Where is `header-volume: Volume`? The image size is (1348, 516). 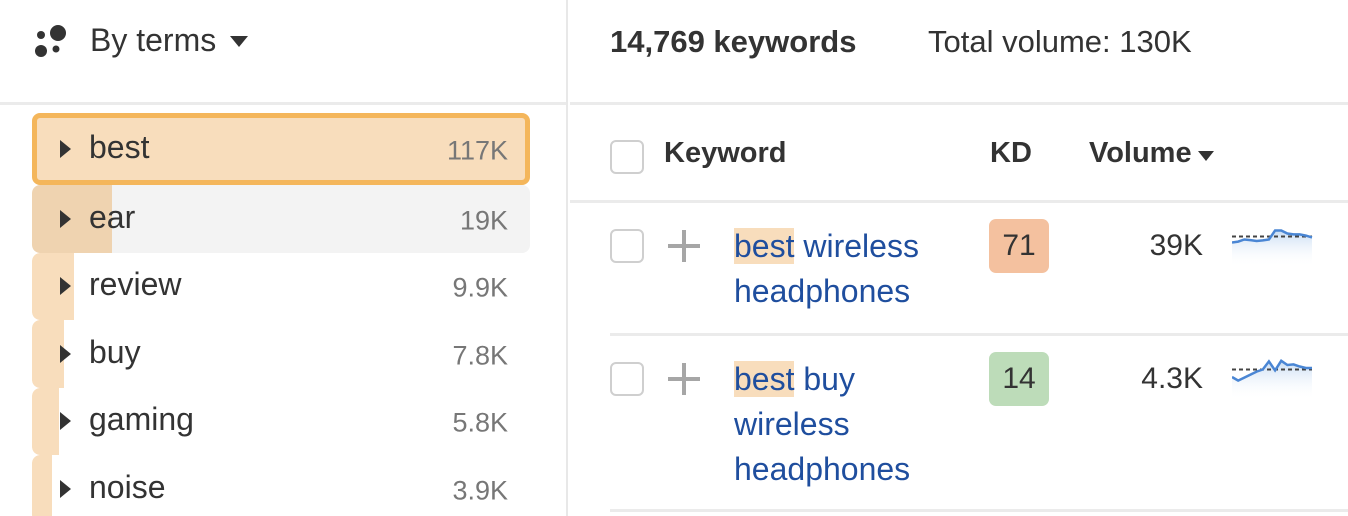
header-volume: Volume is located at coordinates (1151, 153).